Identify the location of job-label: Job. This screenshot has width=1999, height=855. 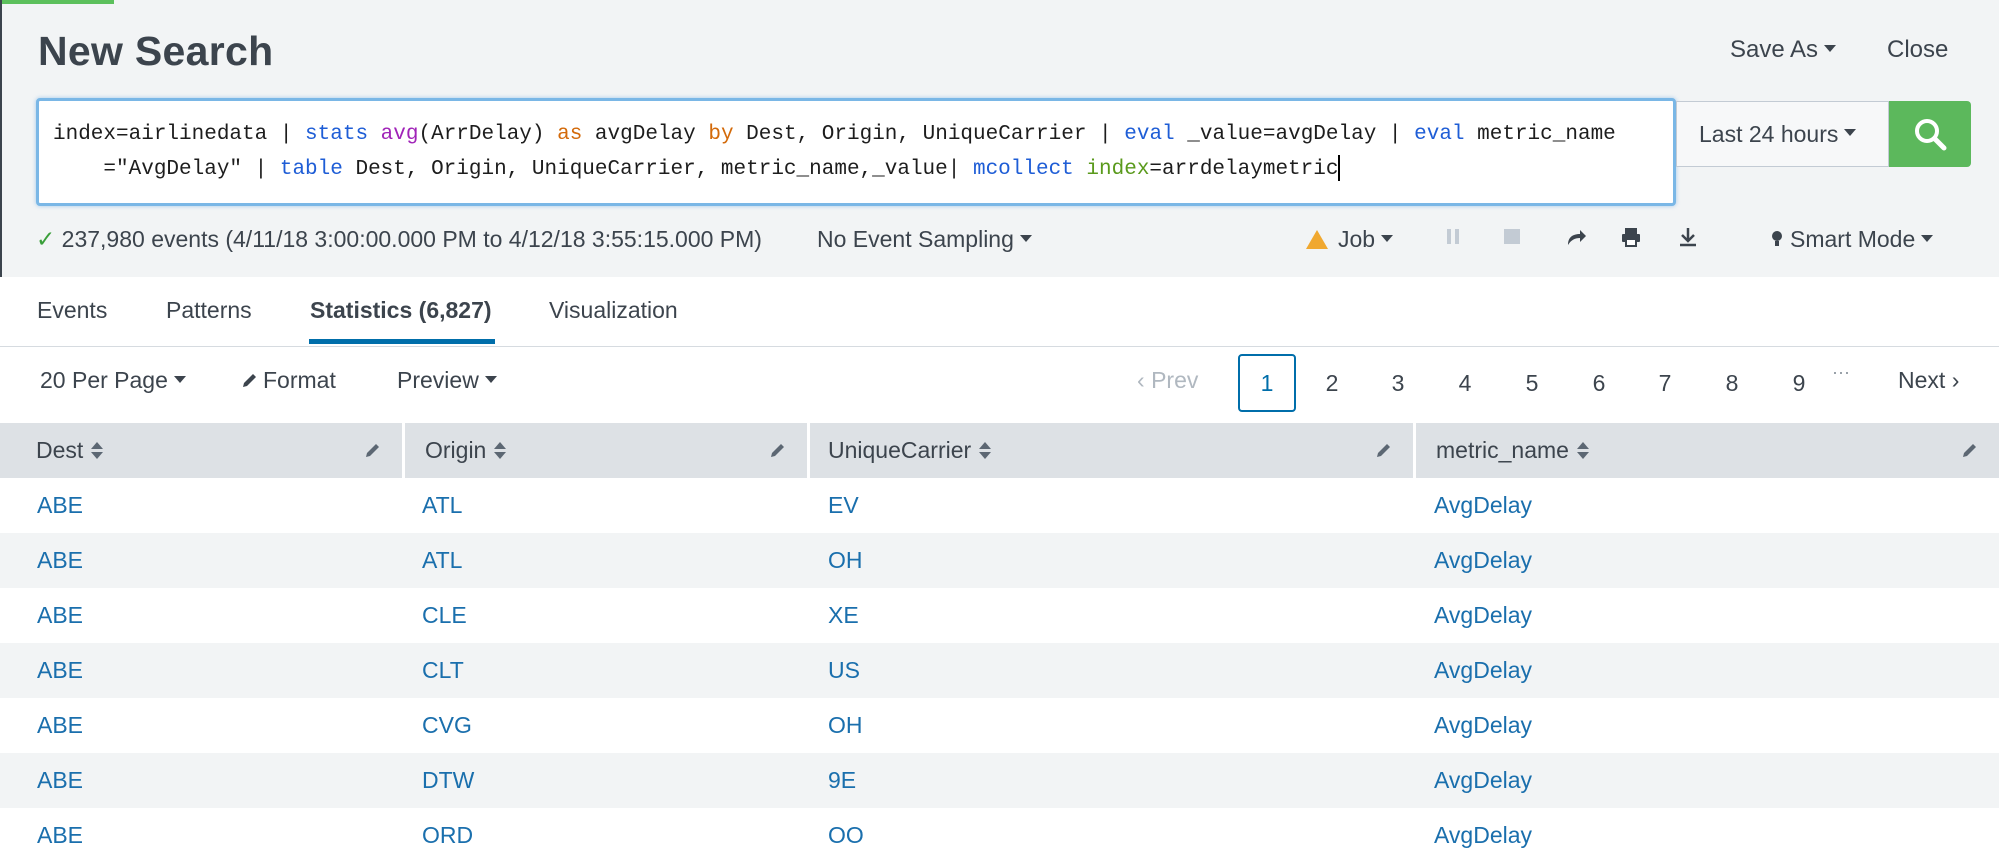
(1357, 239).